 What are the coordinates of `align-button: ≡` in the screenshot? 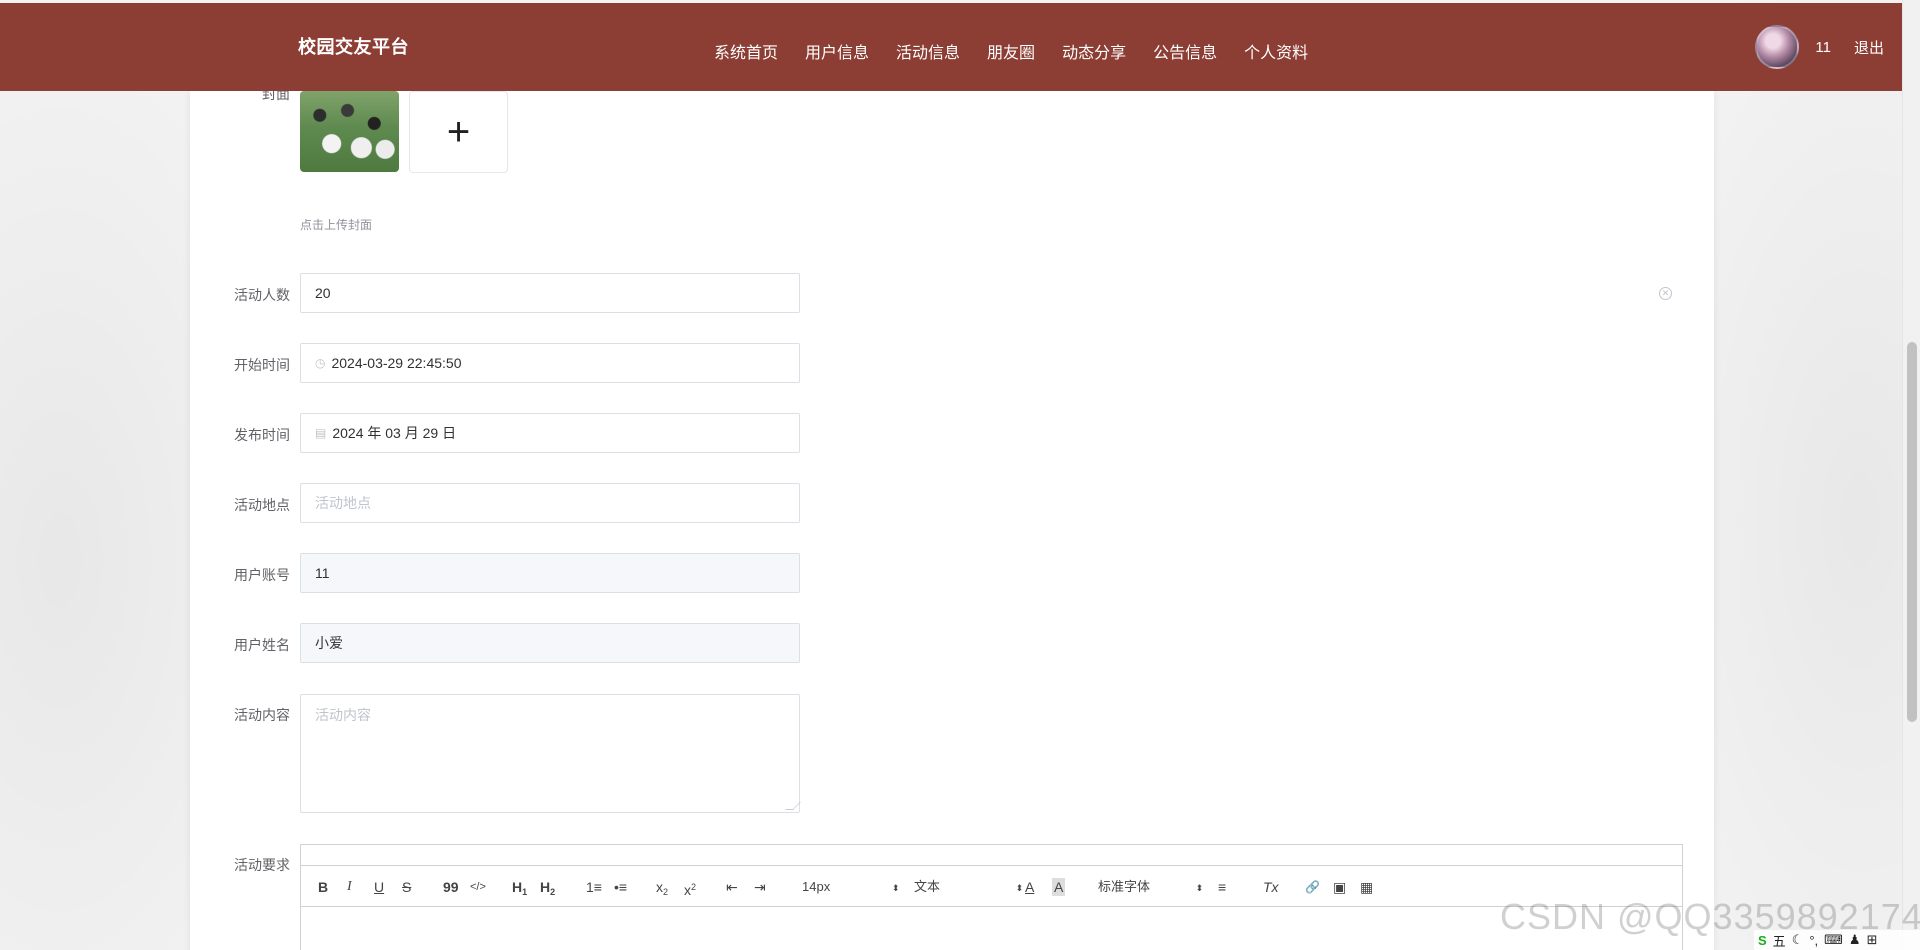 It's located at (1222, 887).